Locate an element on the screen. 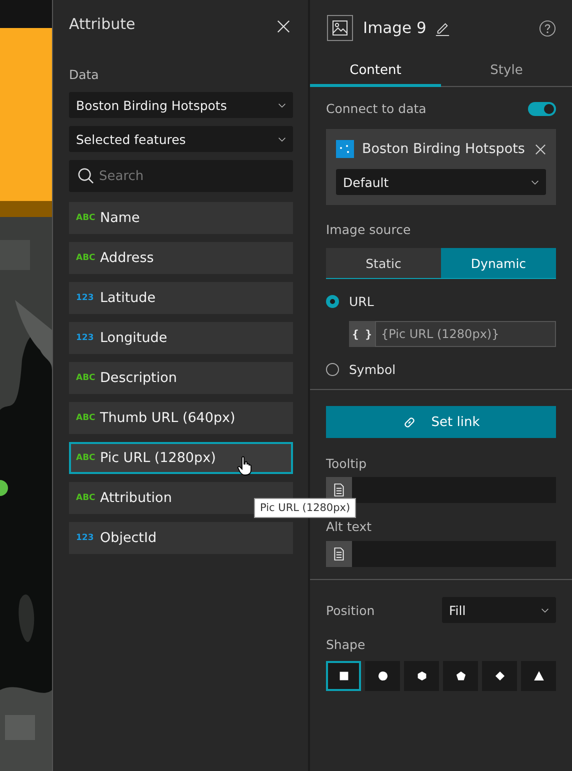 The width and height of the screenshot is (572, 771). alt-text-field is located at coordinates (441, 554).